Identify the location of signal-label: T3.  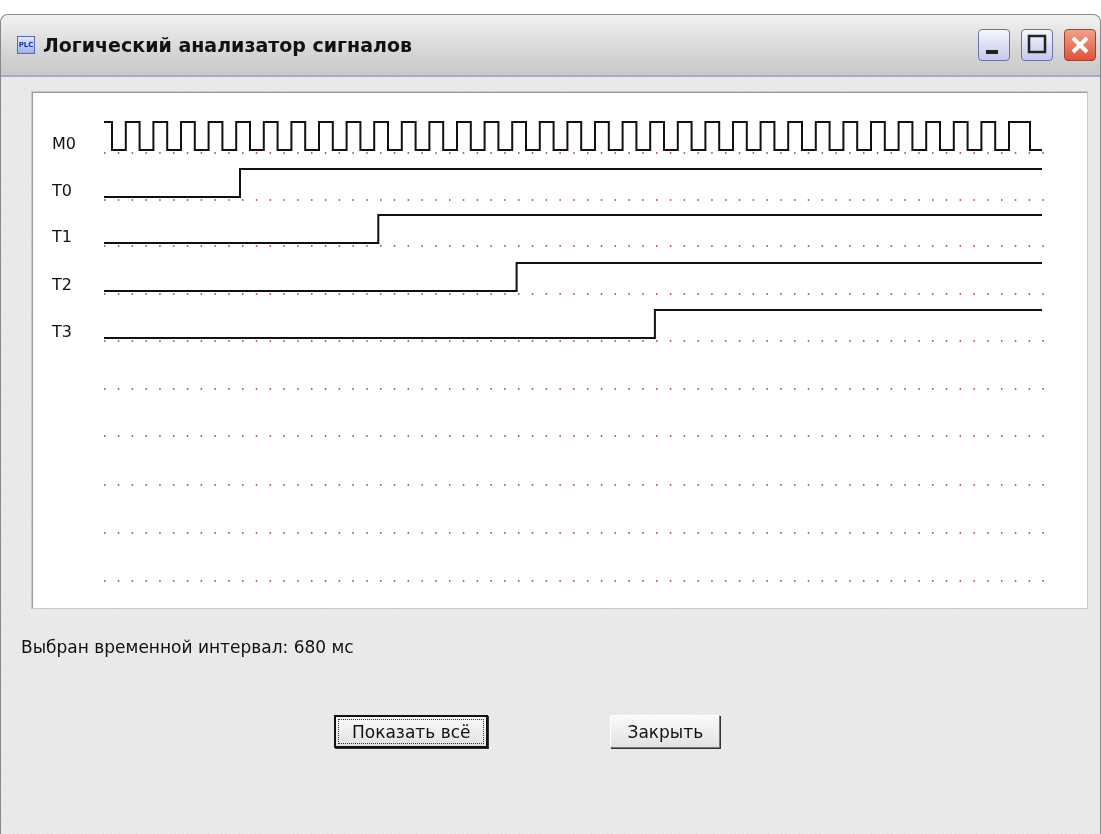
(62, 331).